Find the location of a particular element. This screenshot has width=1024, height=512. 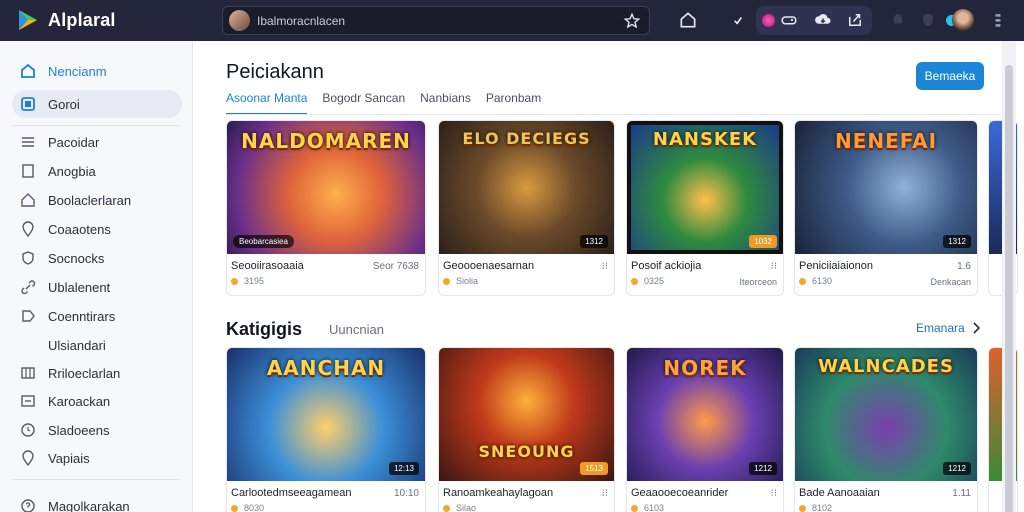

help-icon is located at coordinates (28, 505).